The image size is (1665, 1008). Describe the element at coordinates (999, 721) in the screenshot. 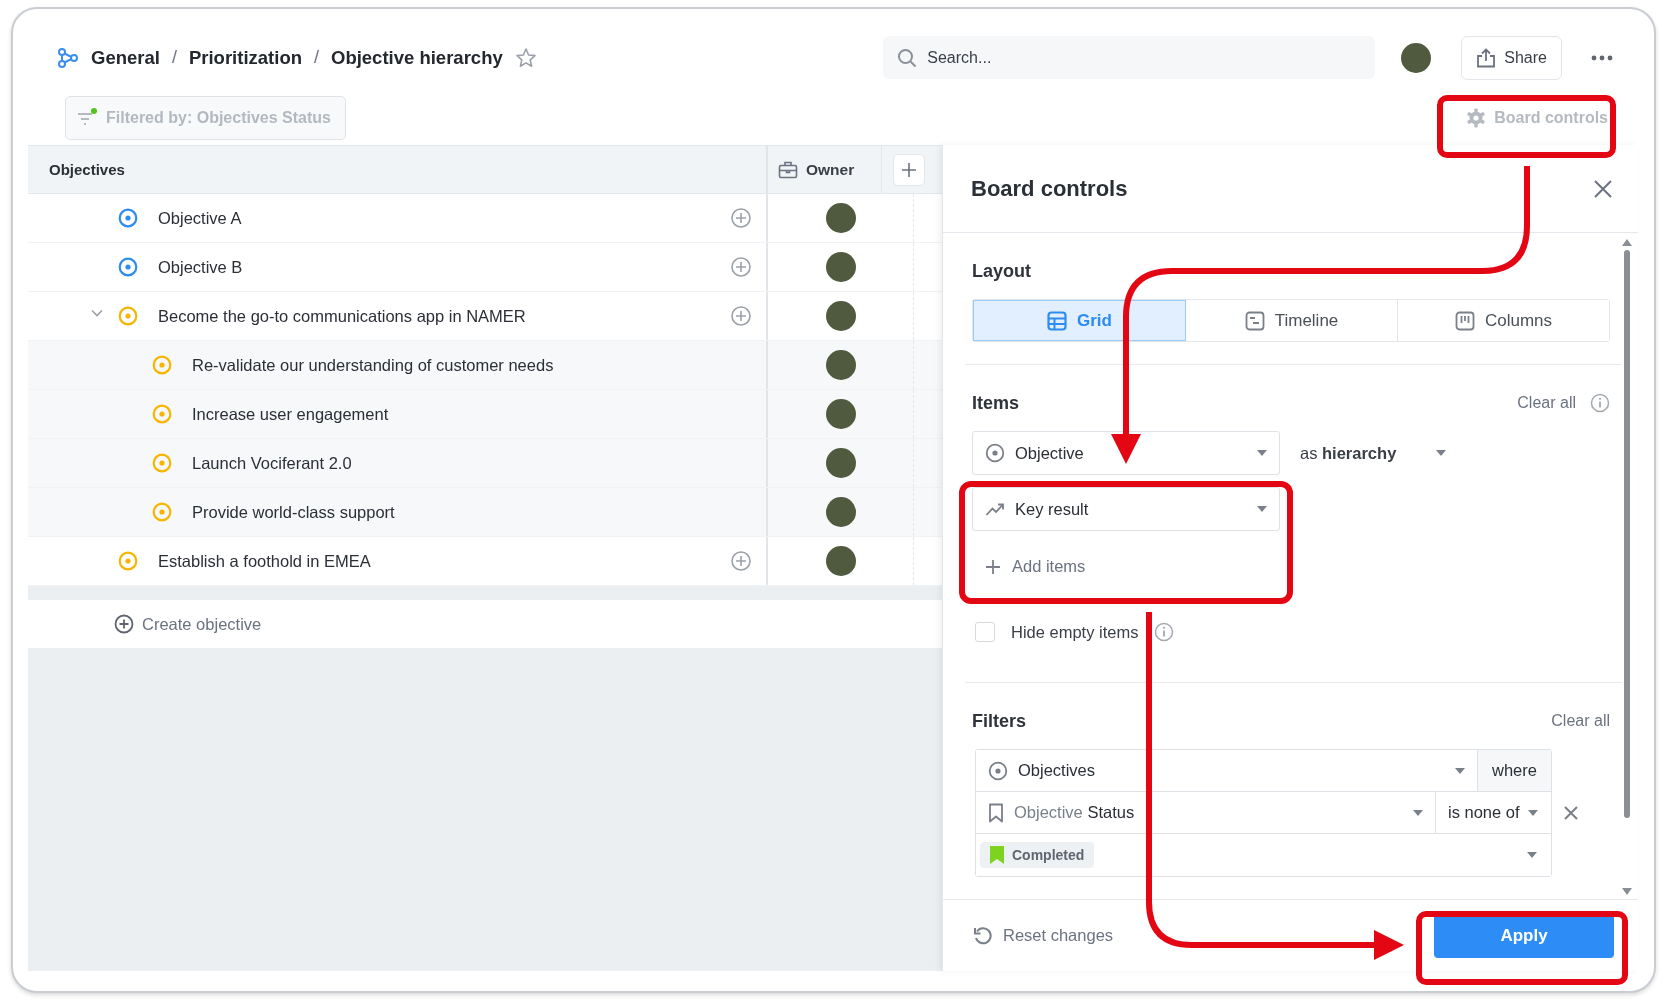

I see `section-title: Filters` at that location.